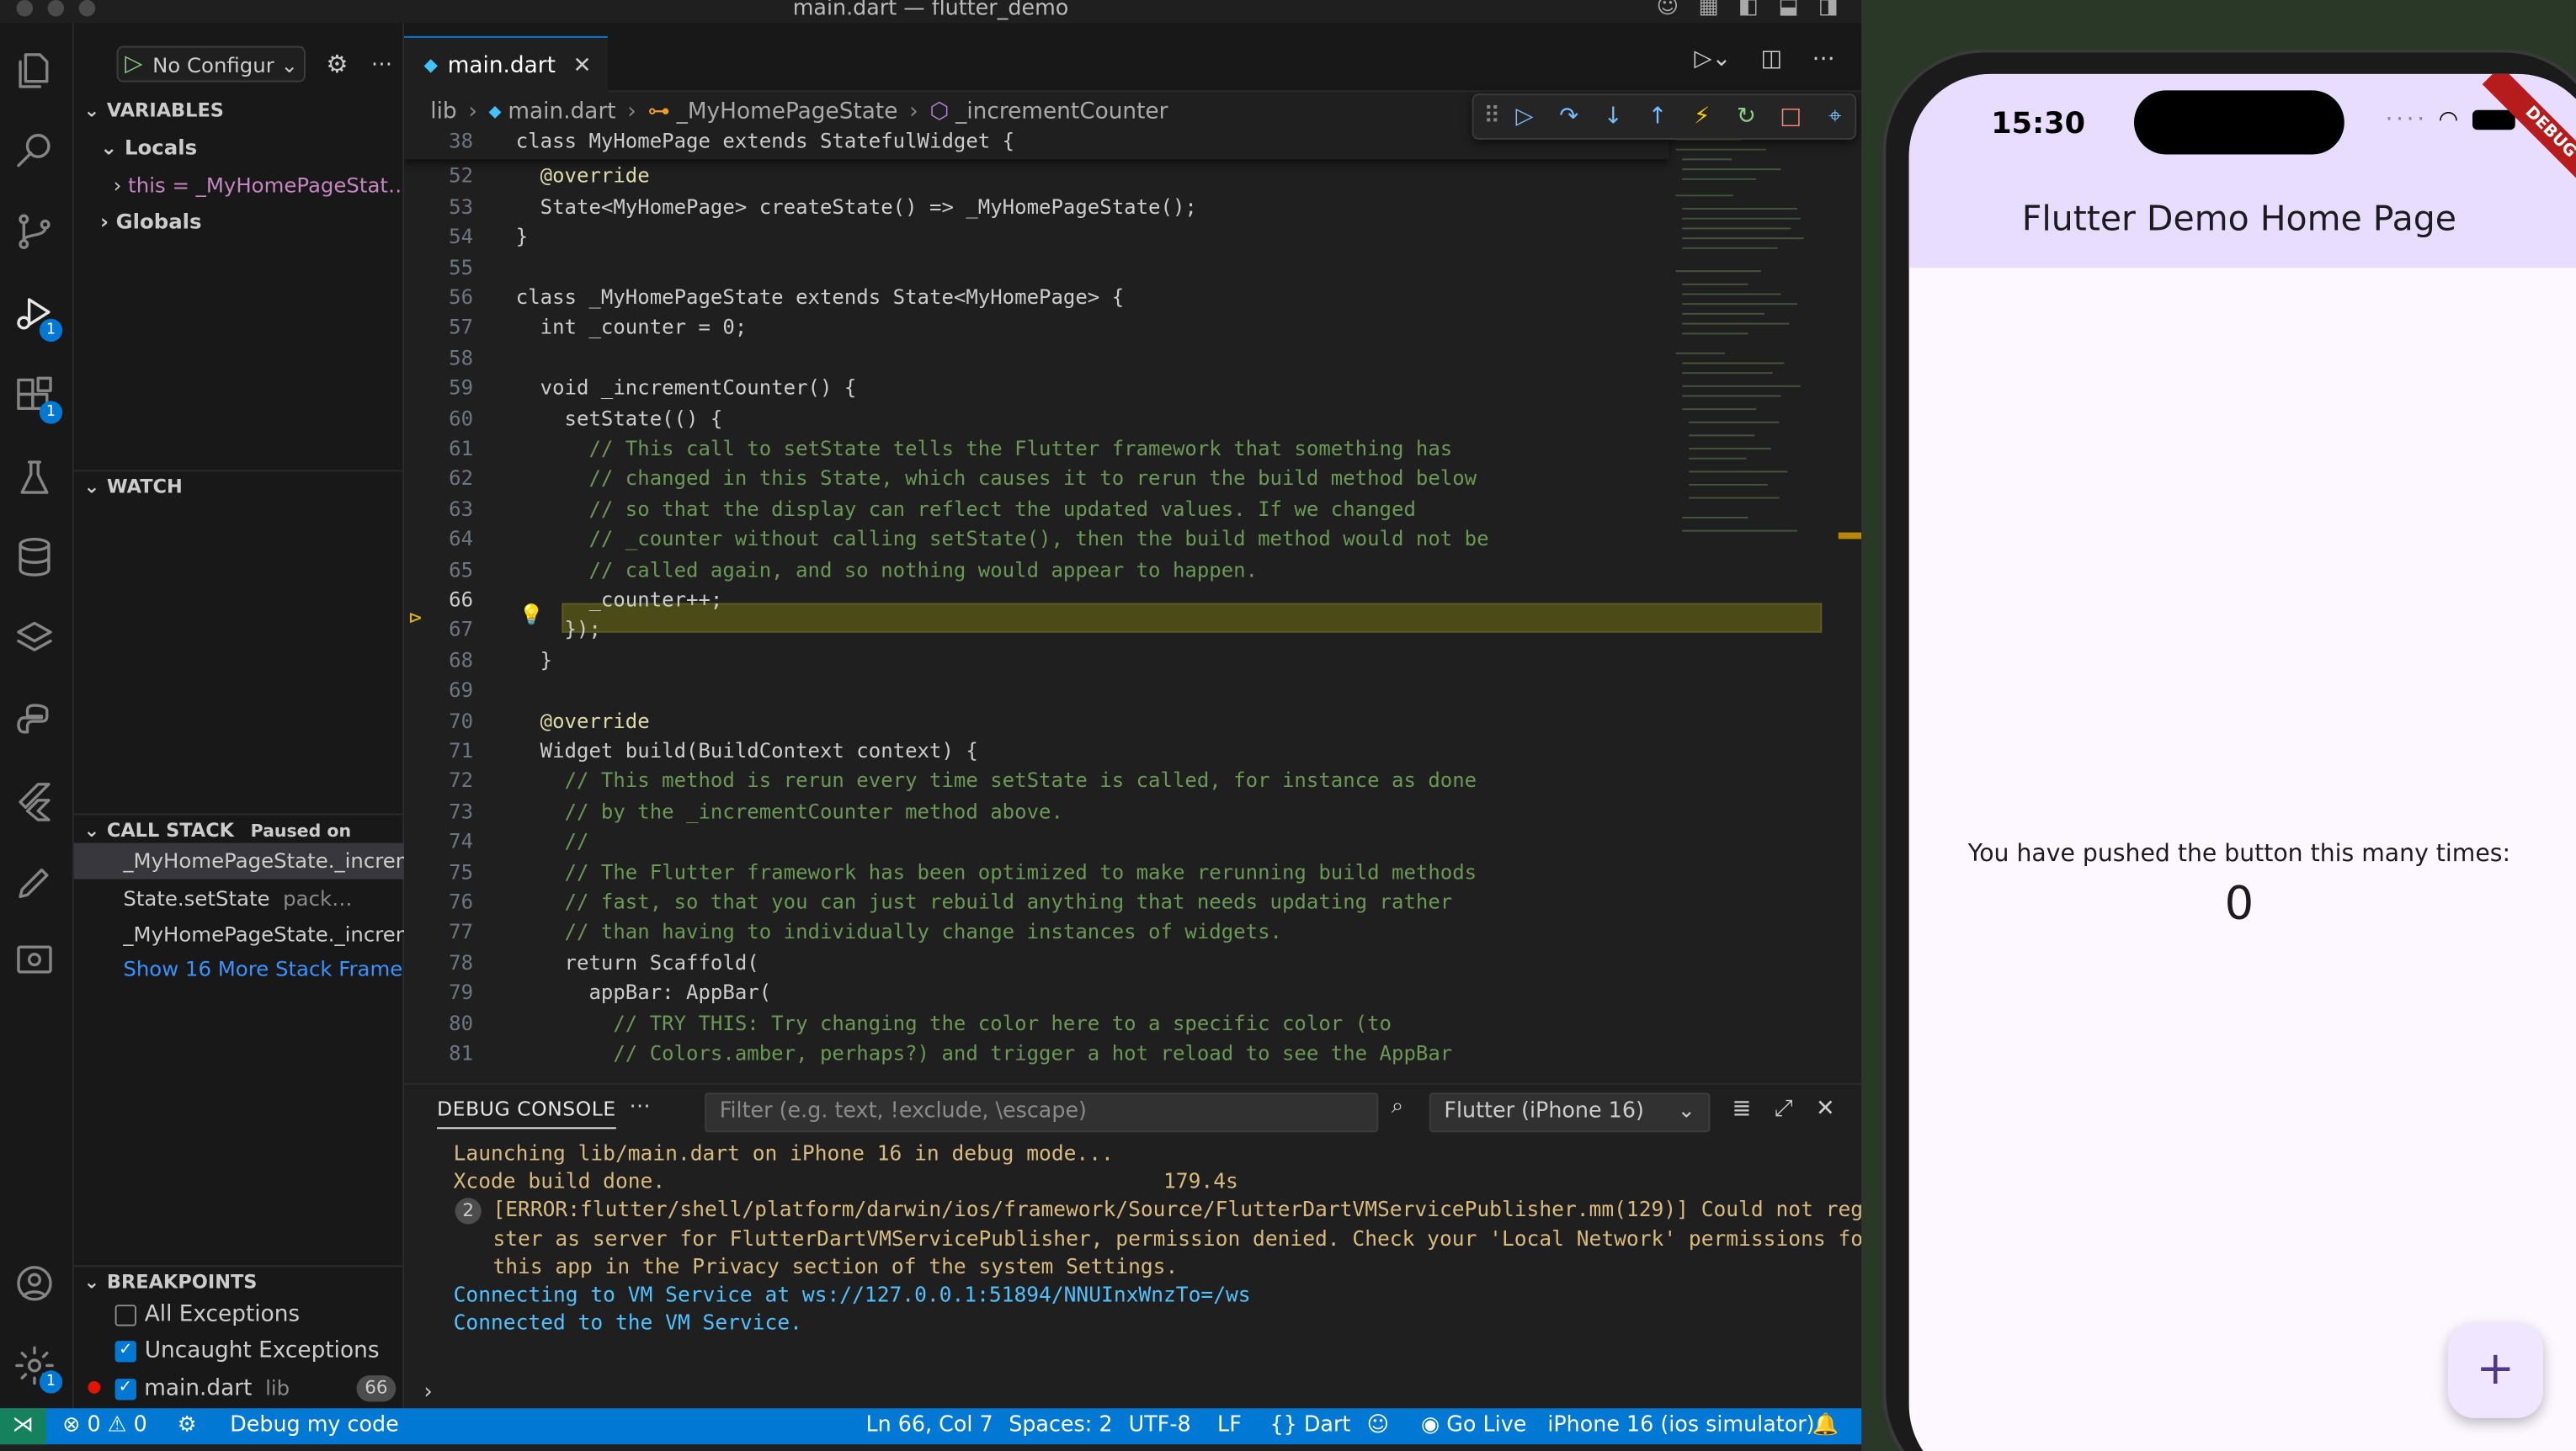 This screenshot has width=2576, height=1451. What do you see at coordinates (37, 802) in the screenshot?
I see `flutter-icon` at bounding box center [37, 802].